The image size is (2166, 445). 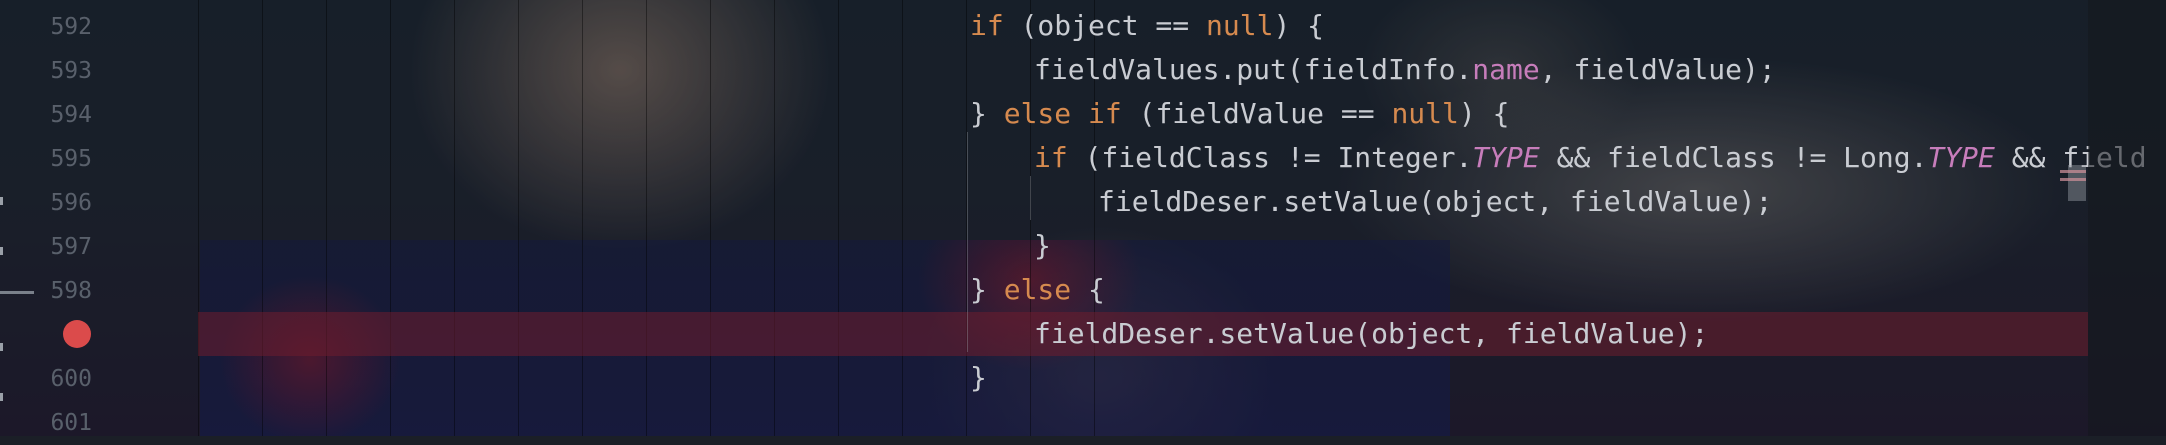 What do you see at coordinates (71, 115) in the screenshot?
I see `line-number: 594` at bounding box center [71, 115].